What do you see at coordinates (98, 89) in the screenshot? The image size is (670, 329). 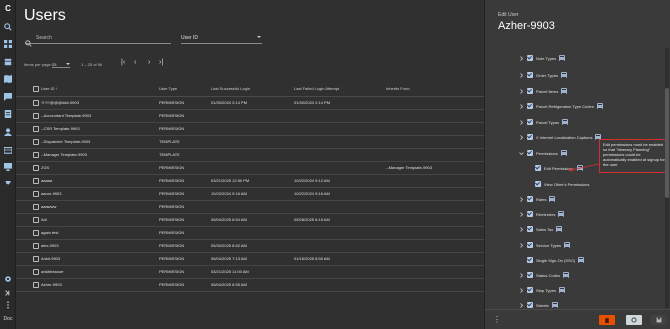 I see `col-header-user-id: User ID ↑` at bounding box center [98, 89].